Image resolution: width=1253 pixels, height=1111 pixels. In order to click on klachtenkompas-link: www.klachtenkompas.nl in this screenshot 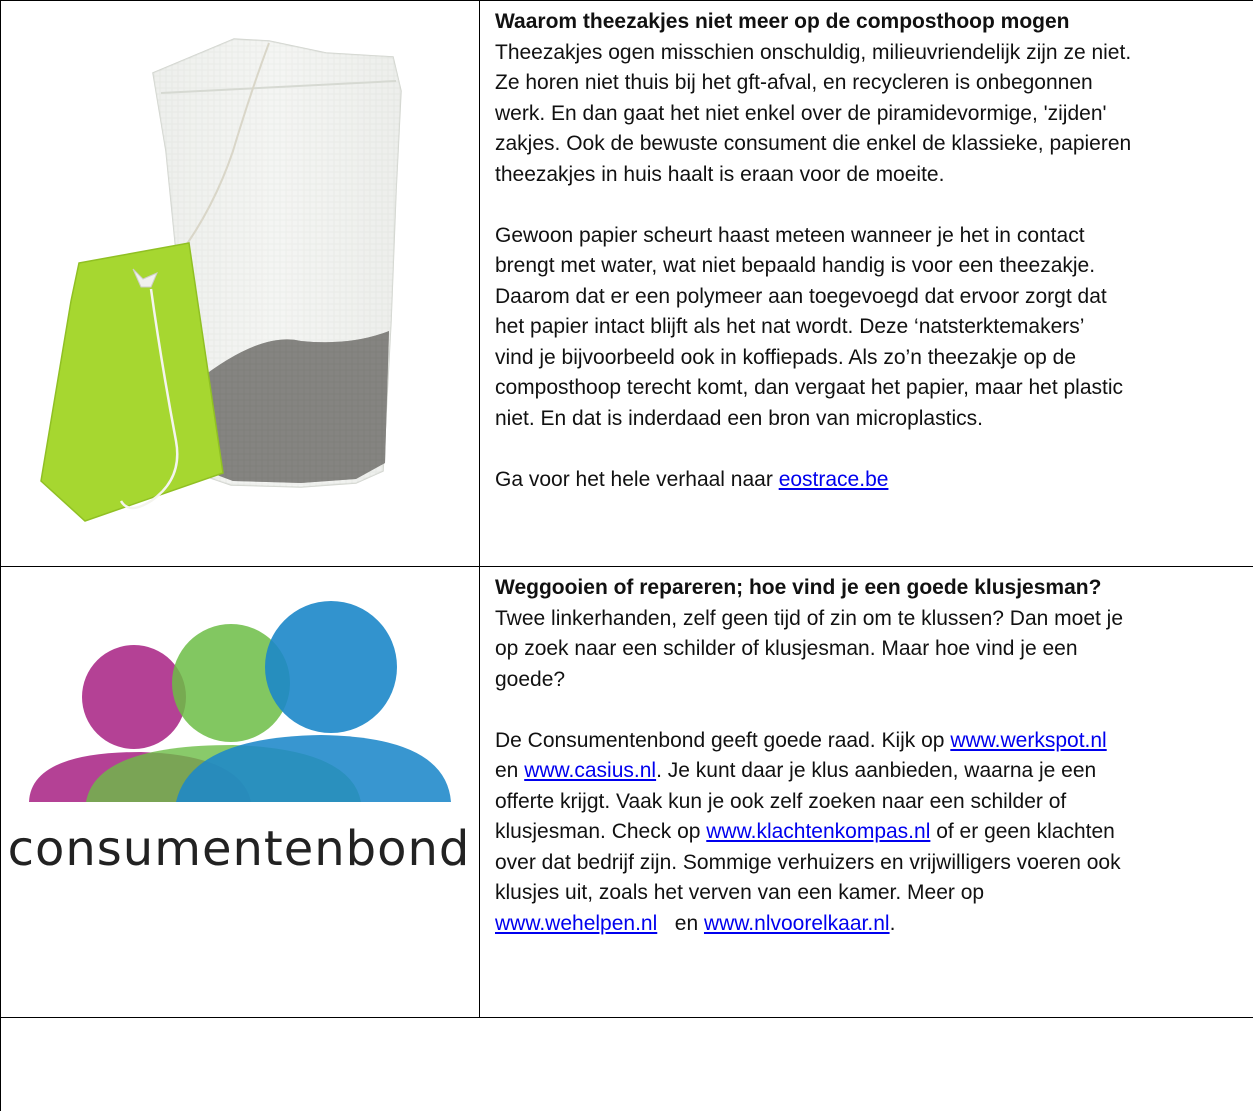, I will do `click(818, 831)`.